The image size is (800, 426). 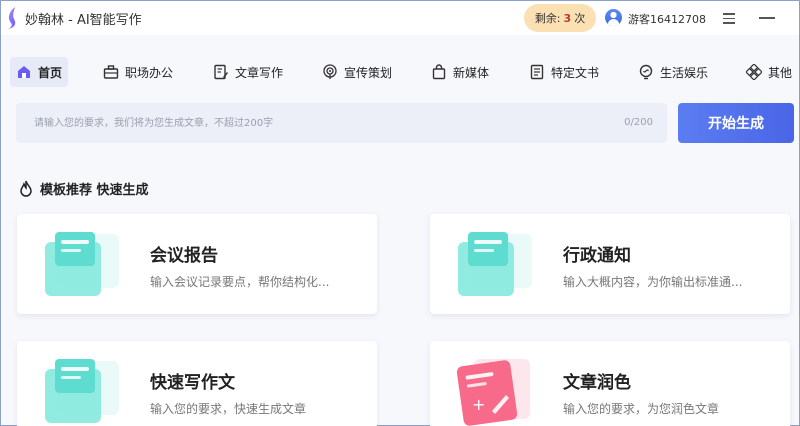 What do you see at coordinates (646, 72) in the screenshot?
I see `bulb-icon` at bounding box center [646, 72].